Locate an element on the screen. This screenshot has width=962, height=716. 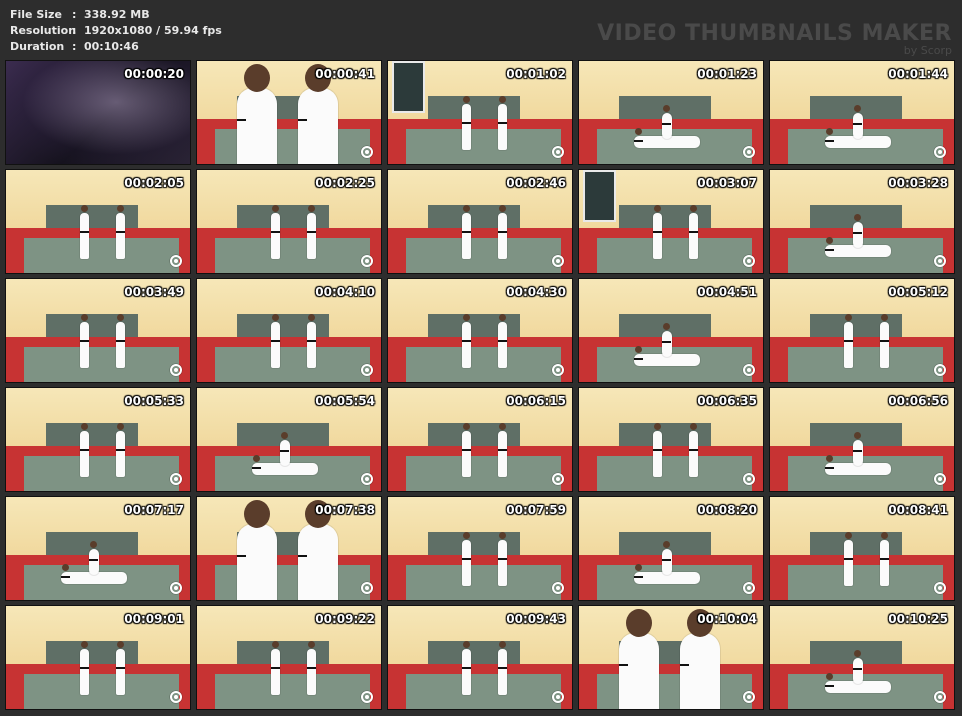
video-thumbnail: 00:09:22 is located at coordinates (289, 657).